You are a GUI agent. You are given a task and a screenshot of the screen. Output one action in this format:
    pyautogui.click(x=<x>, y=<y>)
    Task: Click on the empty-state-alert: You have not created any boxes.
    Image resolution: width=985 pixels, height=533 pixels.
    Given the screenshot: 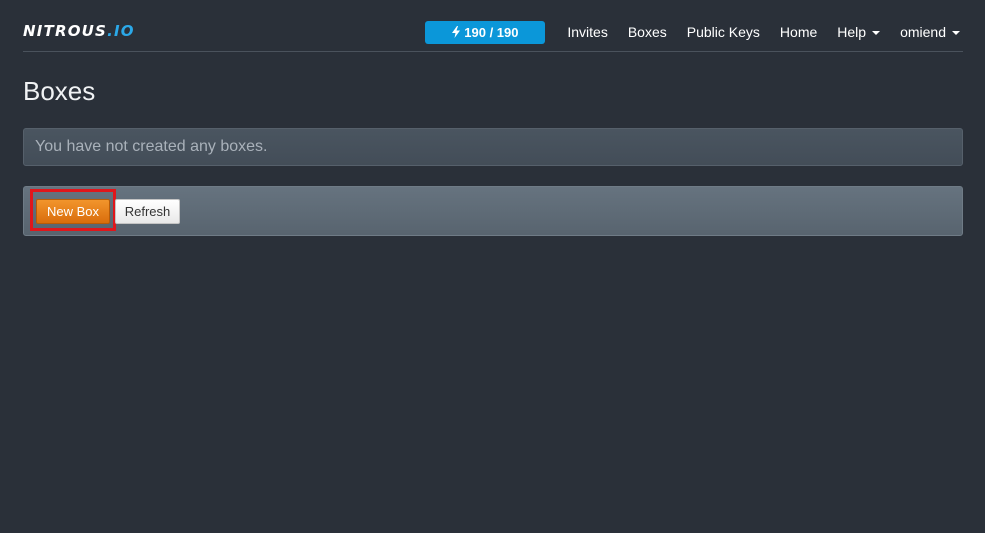 What is the action you would take?
    pyautogui.click(x=493, y=147)
    